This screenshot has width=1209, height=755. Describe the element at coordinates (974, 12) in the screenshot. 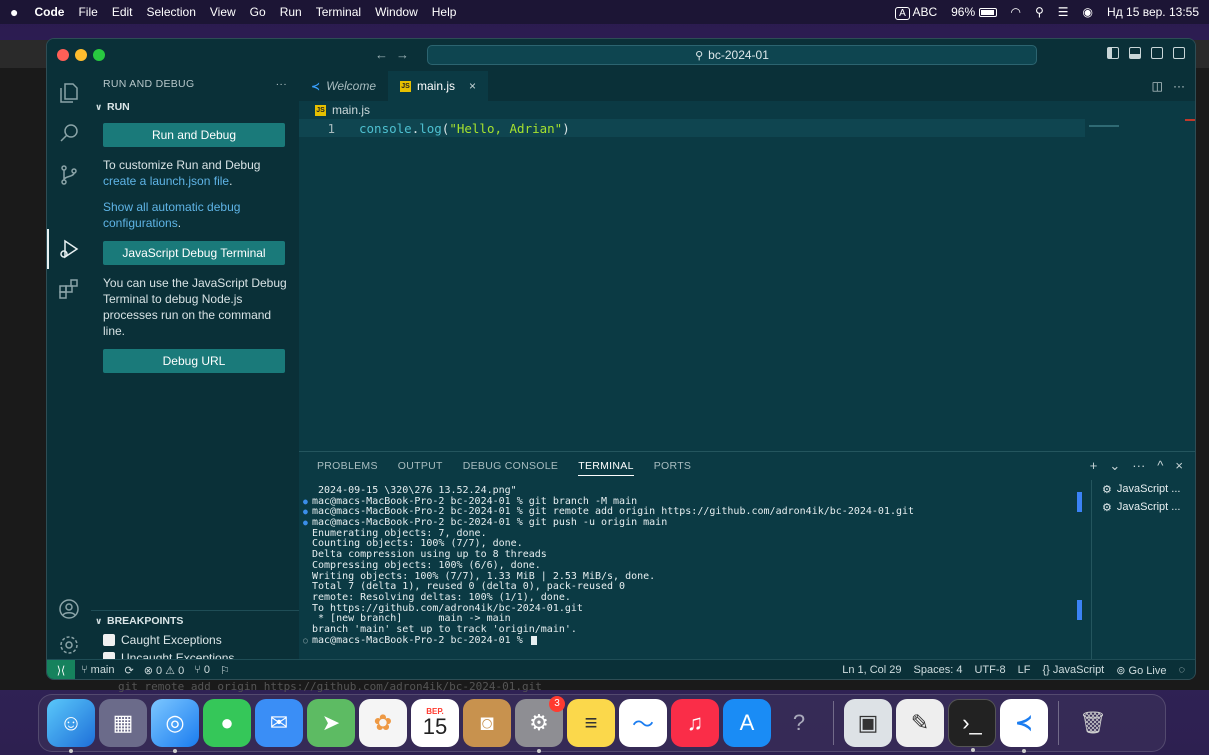

I see `battery-status: 96%` at that location.